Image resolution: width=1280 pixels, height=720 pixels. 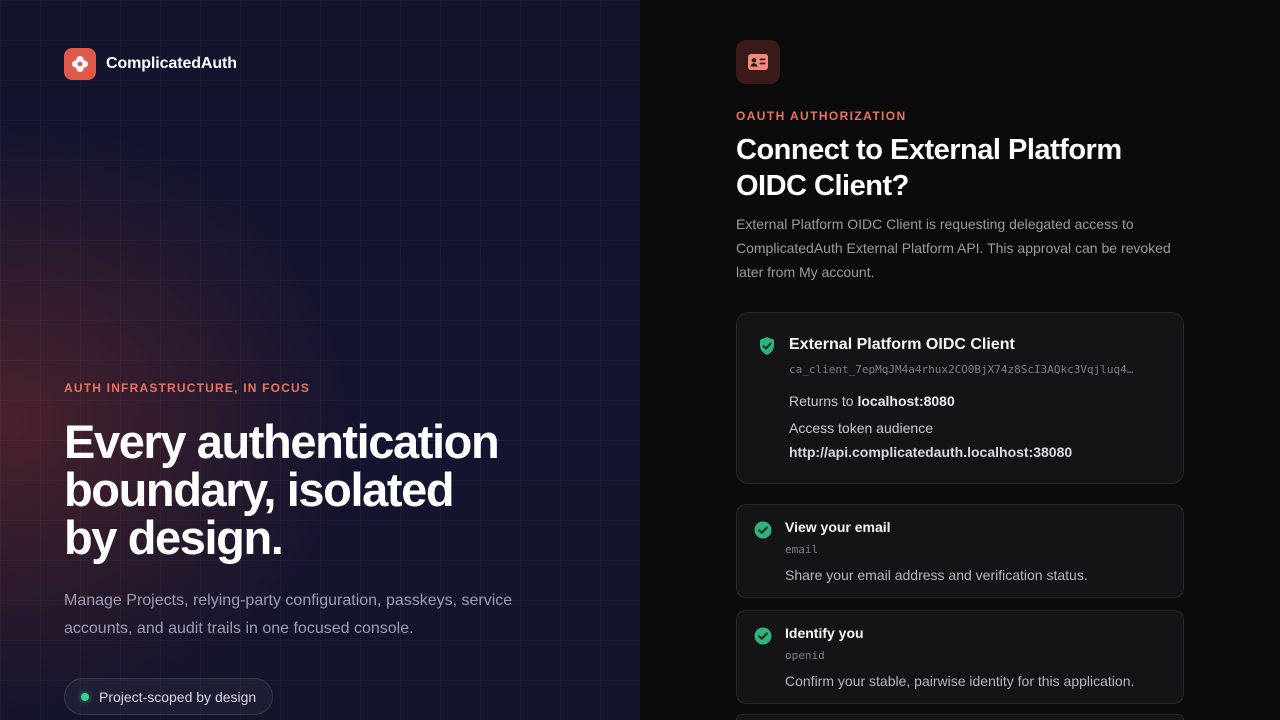 I want to click on project-scoped-badge: Project-scoped by design, so click(x=169, y=696).